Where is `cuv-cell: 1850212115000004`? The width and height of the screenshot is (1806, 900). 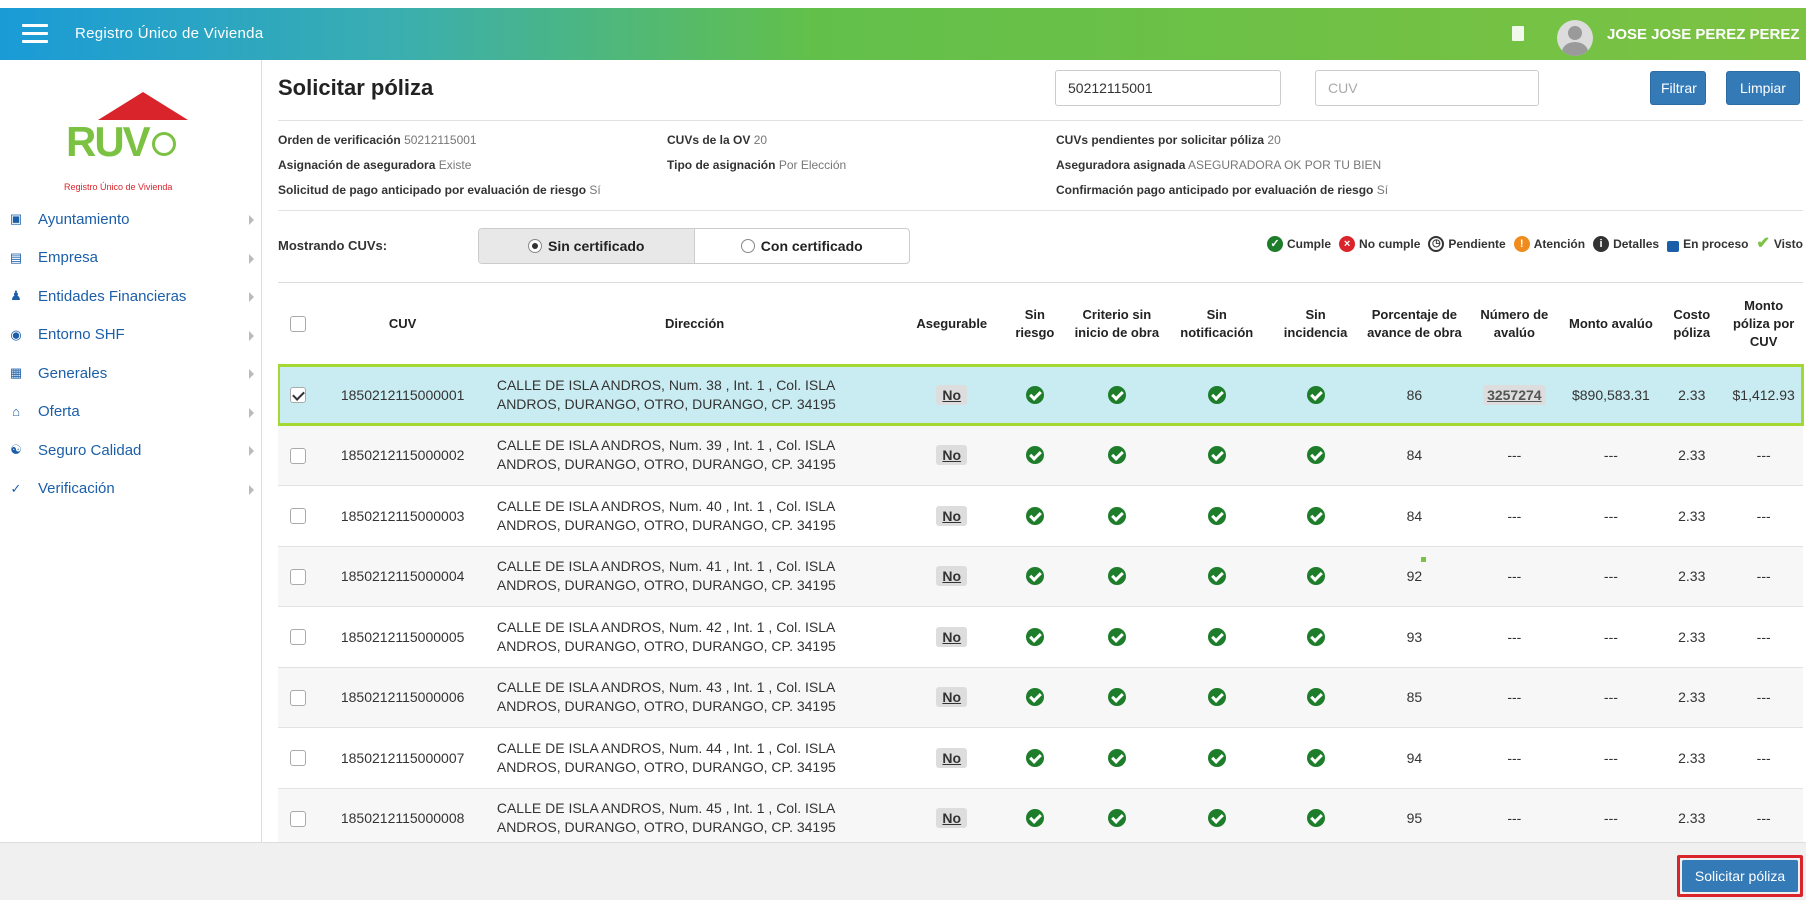 cuv-cell: 1850212115000004 is located at coordinates (402, 576).